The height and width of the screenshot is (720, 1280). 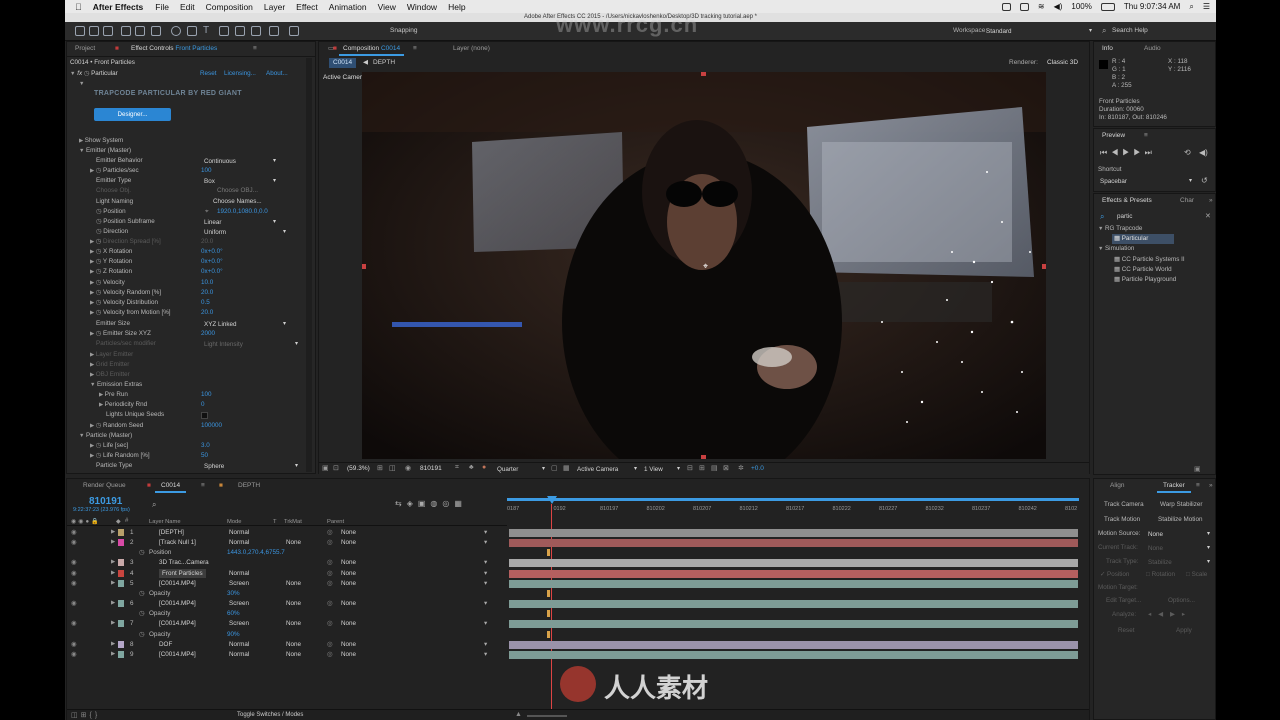 I want to click on menu-composition: Composition, so click(x=229, y=7).